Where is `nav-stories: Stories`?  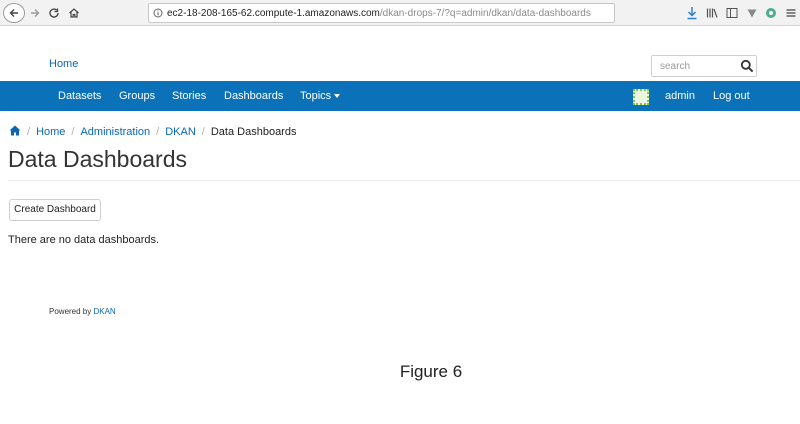 nav-stories: Stories is located at coordinates (189, 96).